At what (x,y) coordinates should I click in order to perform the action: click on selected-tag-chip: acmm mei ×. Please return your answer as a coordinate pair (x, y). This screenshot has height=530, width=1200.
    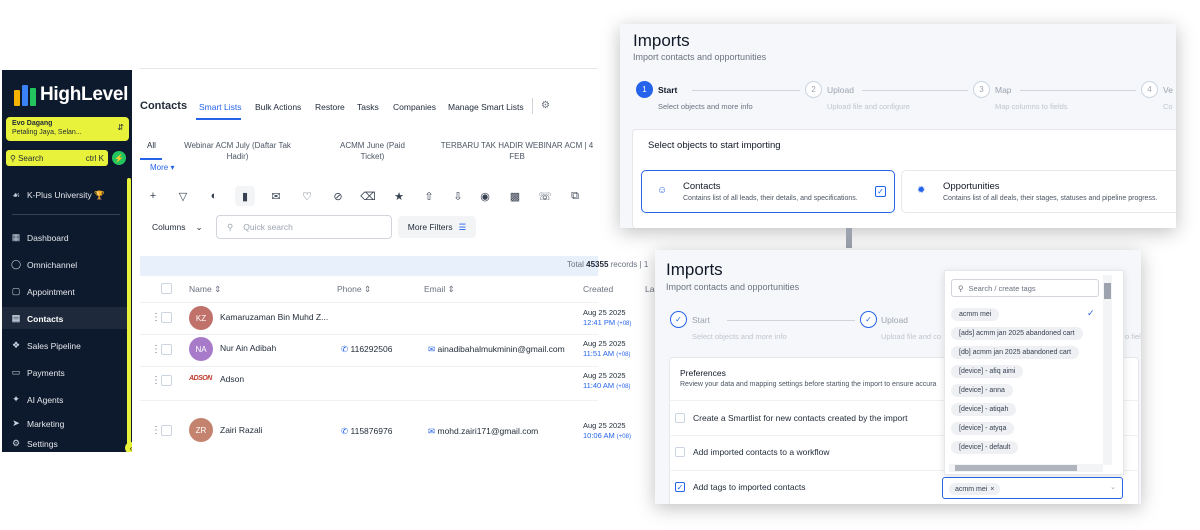
    Looking at the image, I should click on (975, 489).